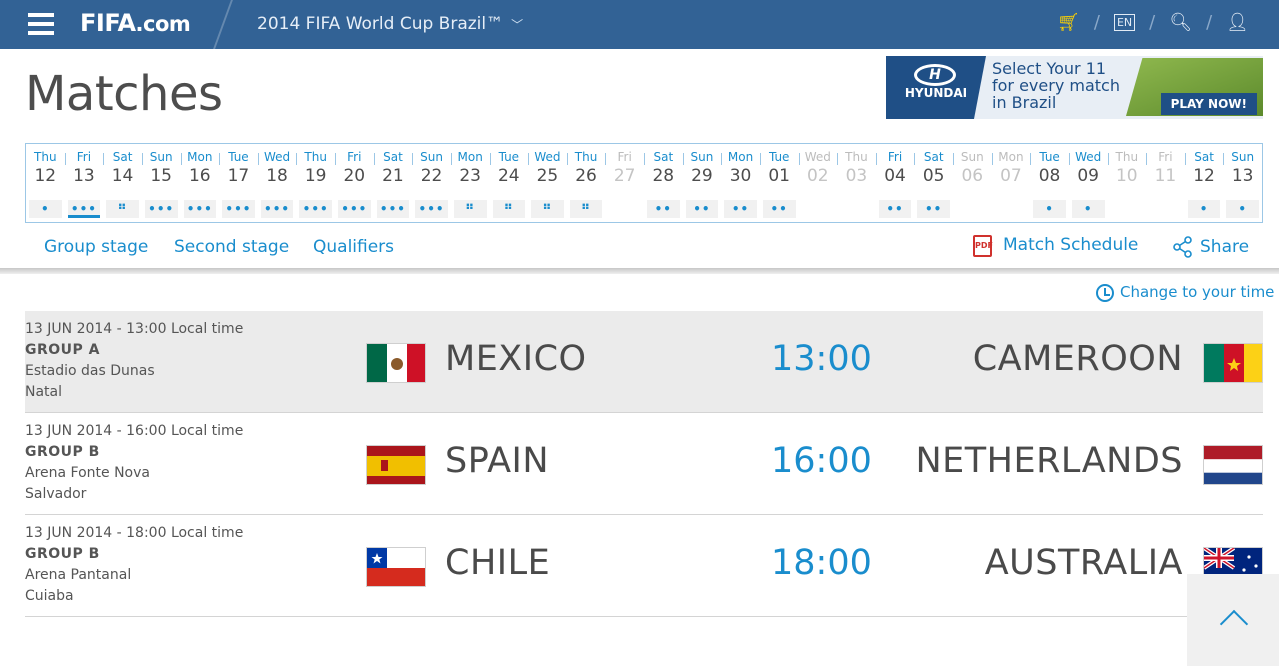 This screenshot has height=666, width=1279. Describe the element at coordinates (1233, 465) in the screenshot. I see `netherlands-flag-icon` at that location.